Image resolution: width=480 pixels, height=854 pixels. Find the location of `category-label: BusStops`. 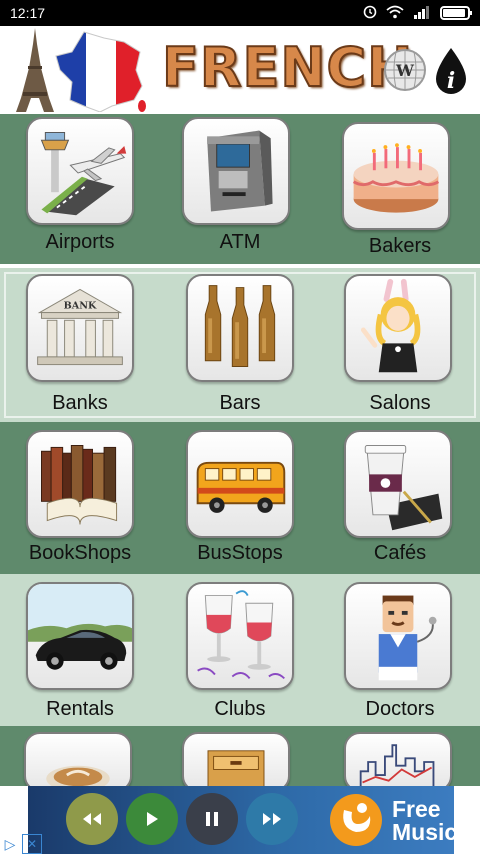

category-label: BusStops is located at coordinates (240, 553).